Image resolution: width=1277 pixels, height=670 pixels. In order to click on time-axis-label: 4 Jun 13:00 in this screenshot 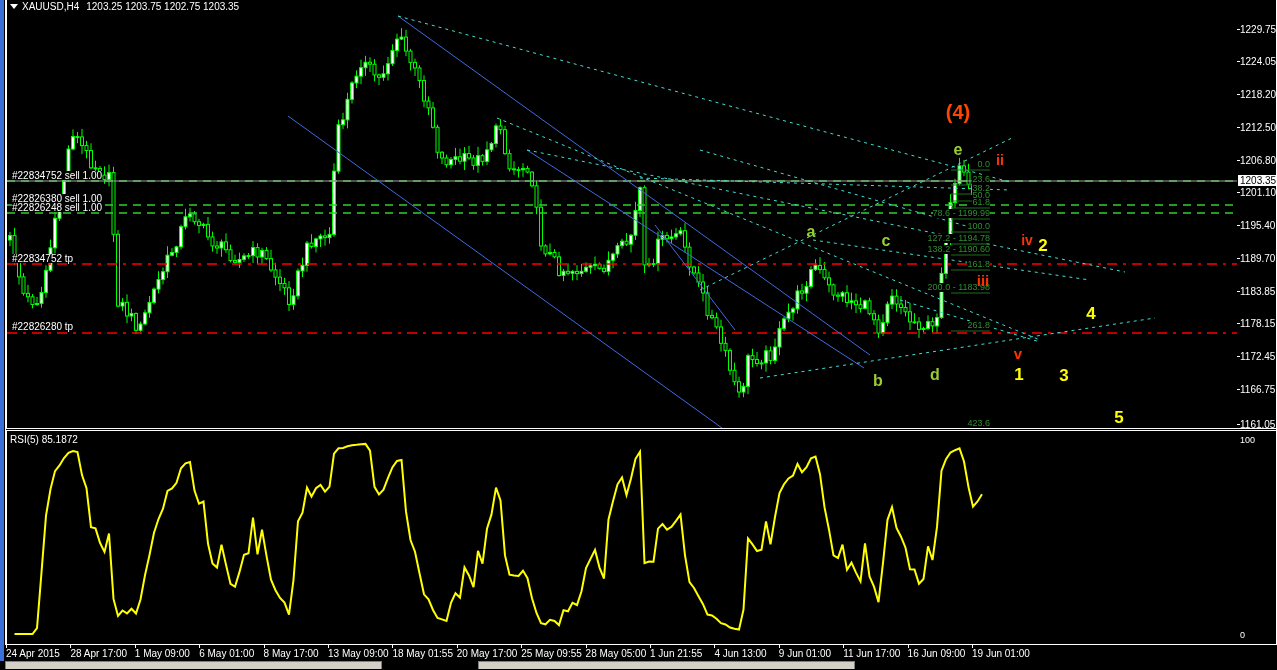, I will do `click(740, 653)`.